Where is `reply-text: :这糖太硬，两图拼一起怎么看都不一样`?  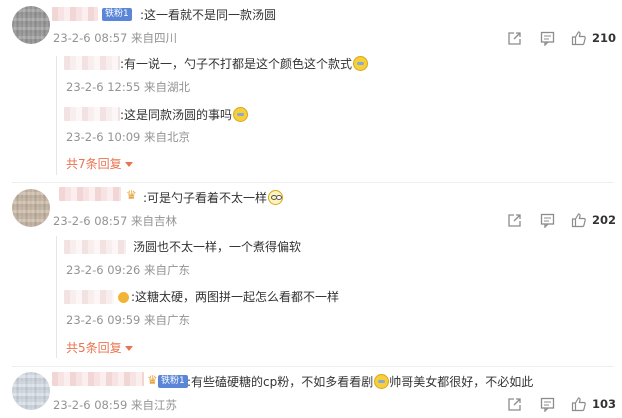
reply-text: :这糖太硬，两图拼一起怎么看都不一样 is located at coordinates (235, 297).